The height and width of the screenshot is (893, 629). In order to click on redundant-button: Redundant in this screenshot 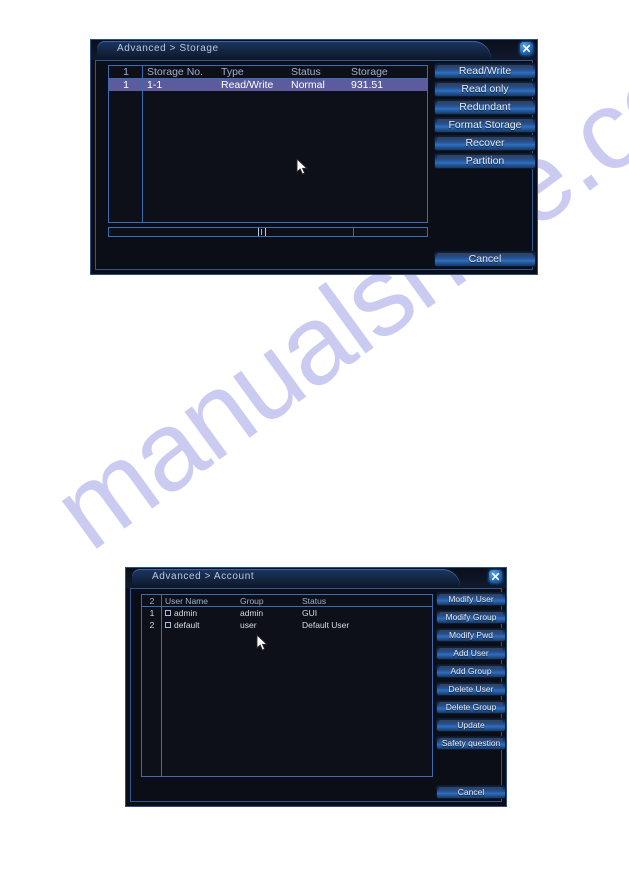, I will do `click(485, 107)`.